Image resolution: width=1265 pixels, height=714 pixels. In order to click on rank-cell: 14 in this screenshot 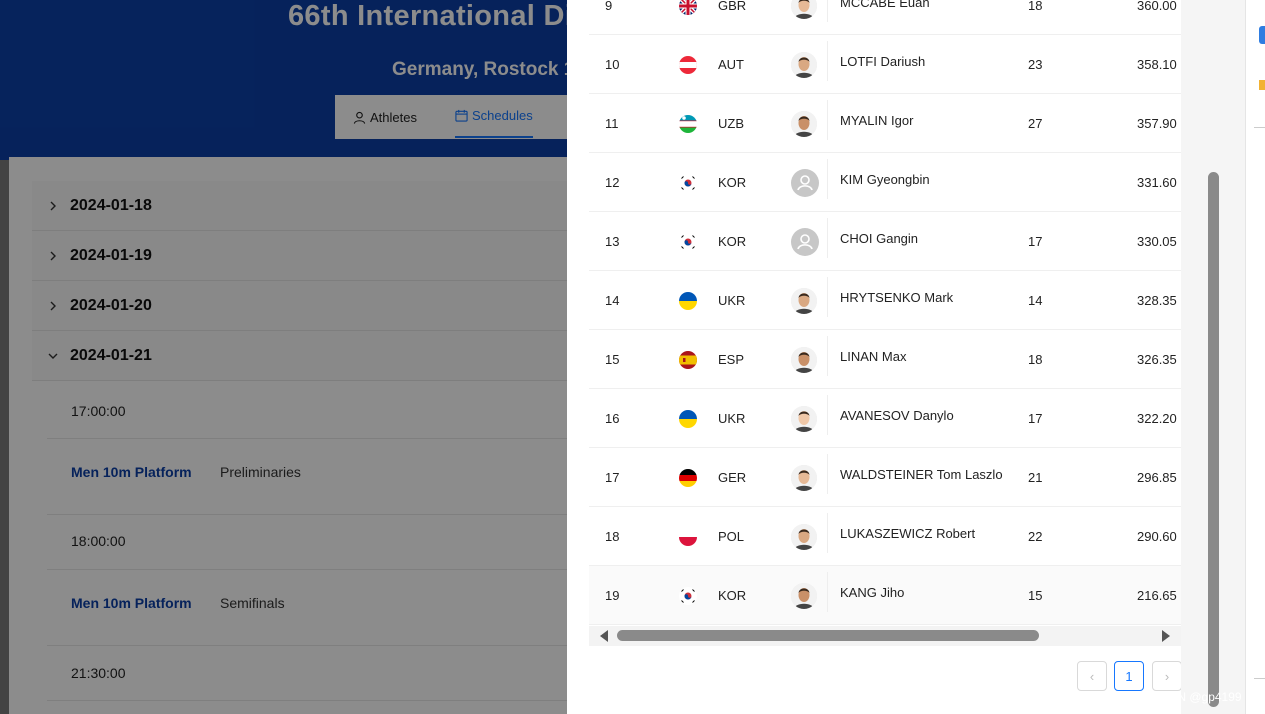, I will do `click(612, 300)`.